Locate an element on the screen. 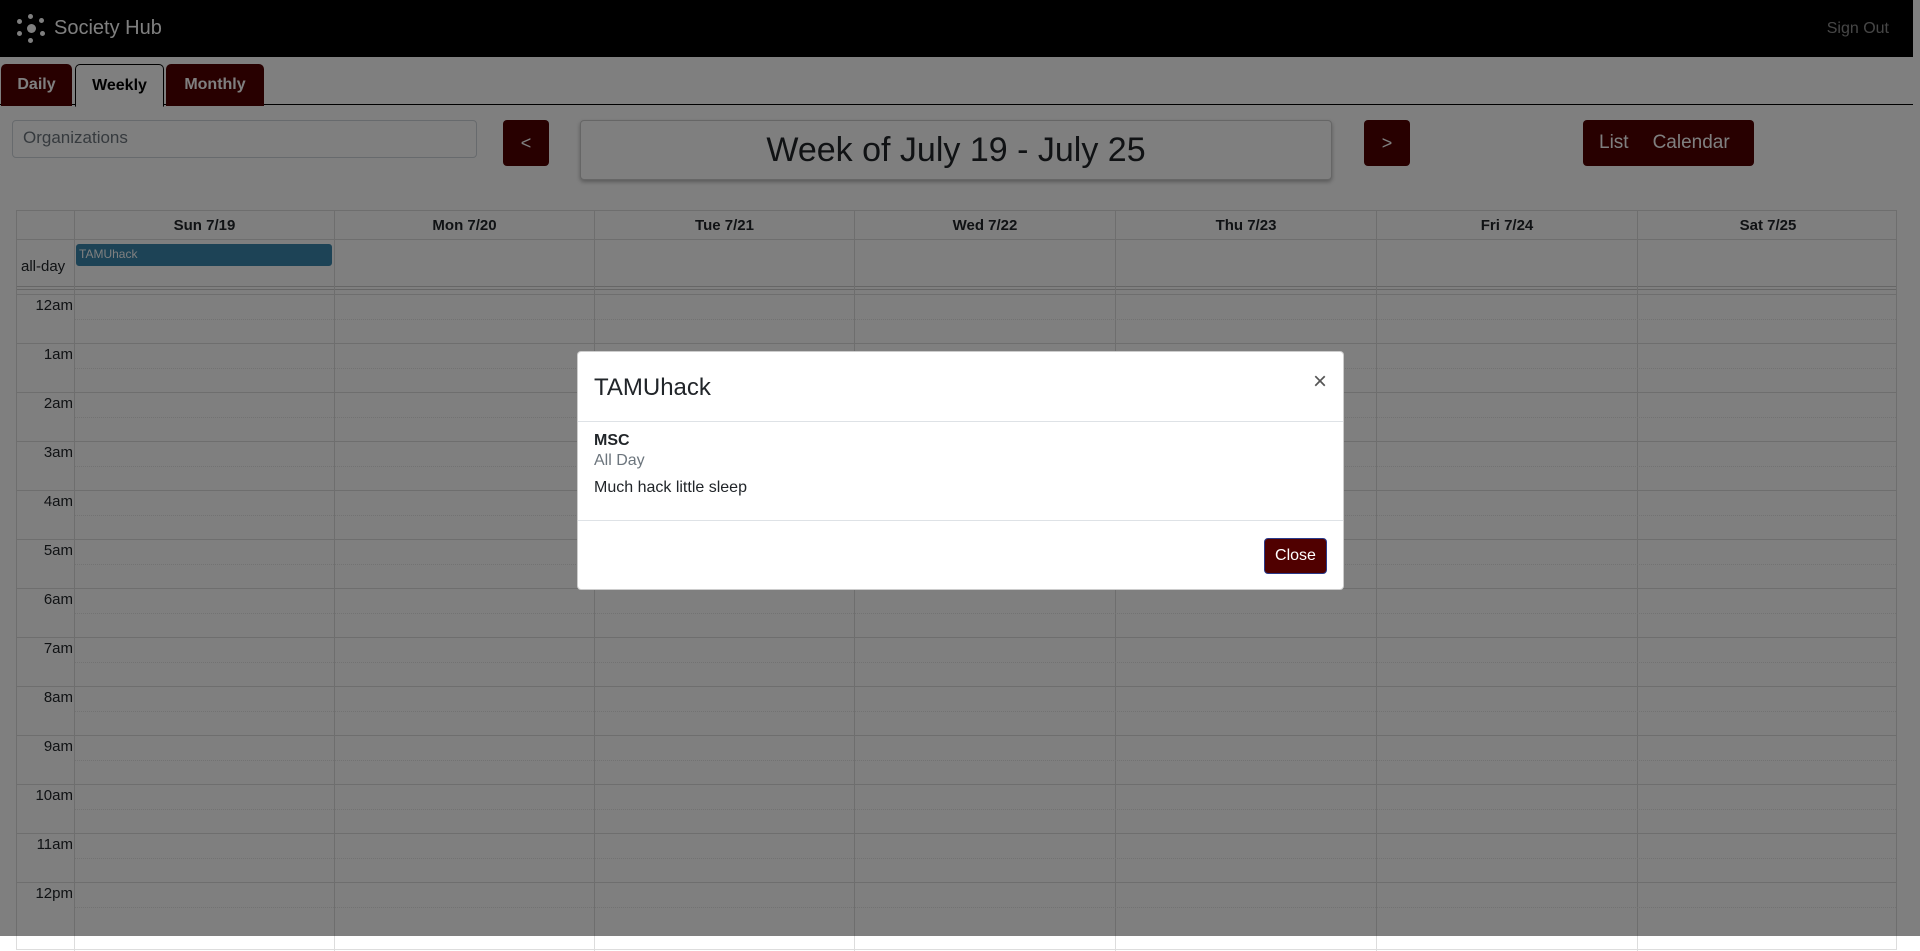 Image resolution: width=1920 pixels, height=951 pixels. modal-header: TAMUhack × is located at coordinates (960, 387).